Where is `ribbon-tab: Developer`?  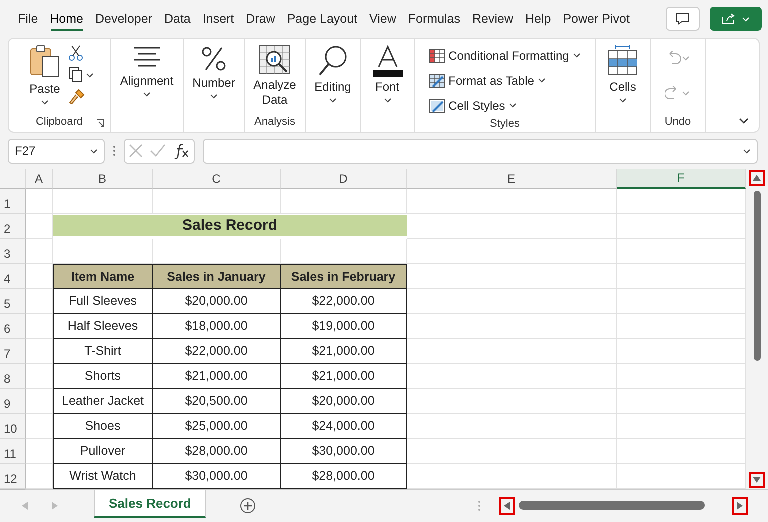 ribbon-tab: Developer is located at coordinates (124, 19).